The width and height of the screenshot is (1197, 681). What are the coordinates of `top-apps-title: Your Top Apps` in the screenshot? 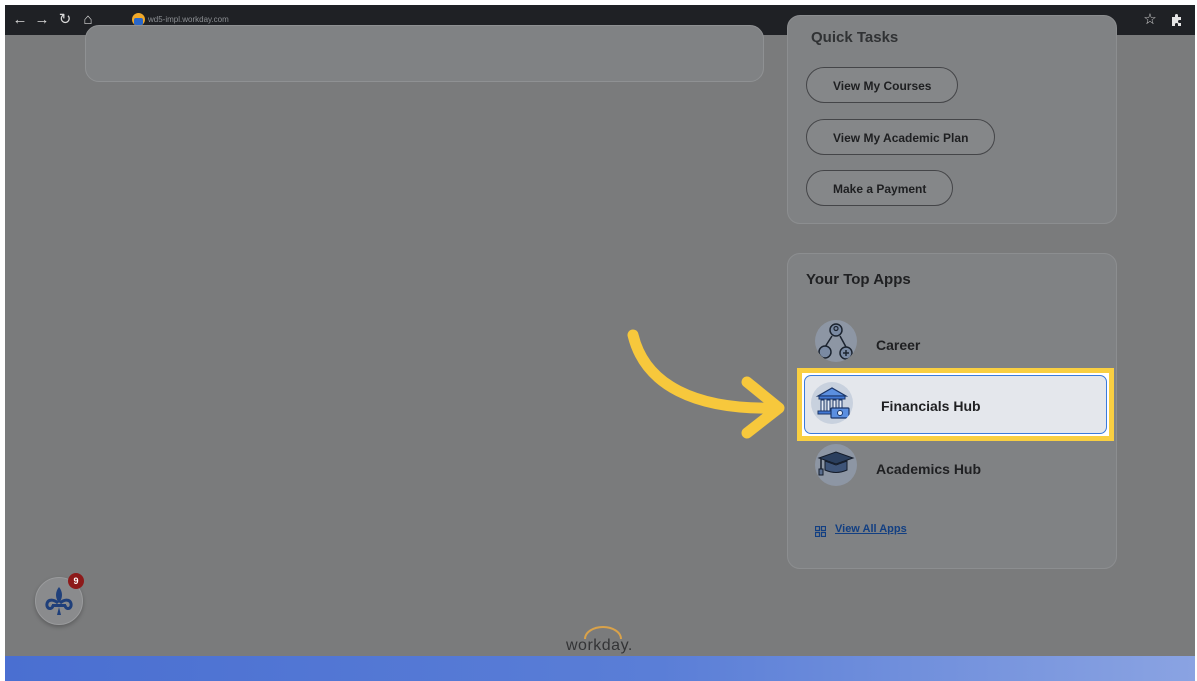 It's located at (858, 279).